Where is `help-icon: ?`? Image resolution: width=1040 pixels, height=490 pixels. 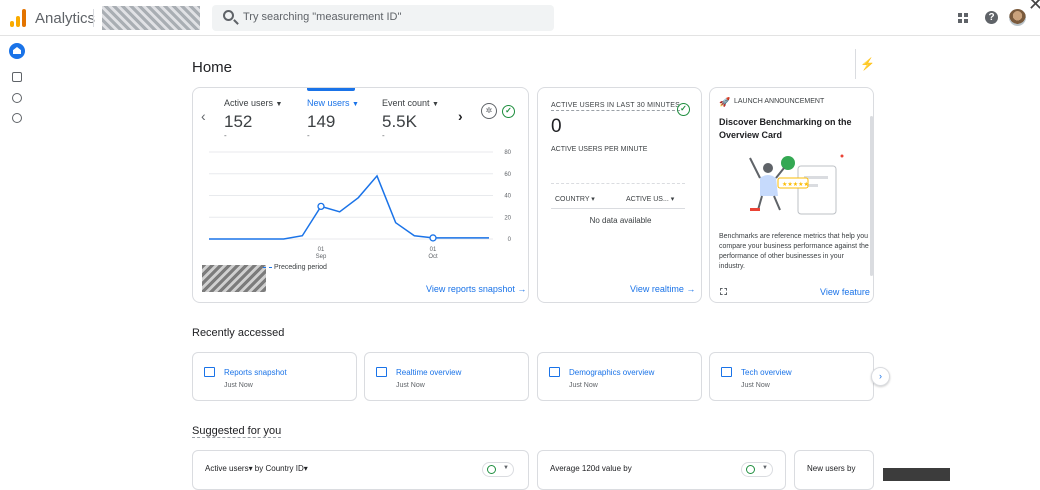 help-icon: ? is located at coordinates (991, 17).